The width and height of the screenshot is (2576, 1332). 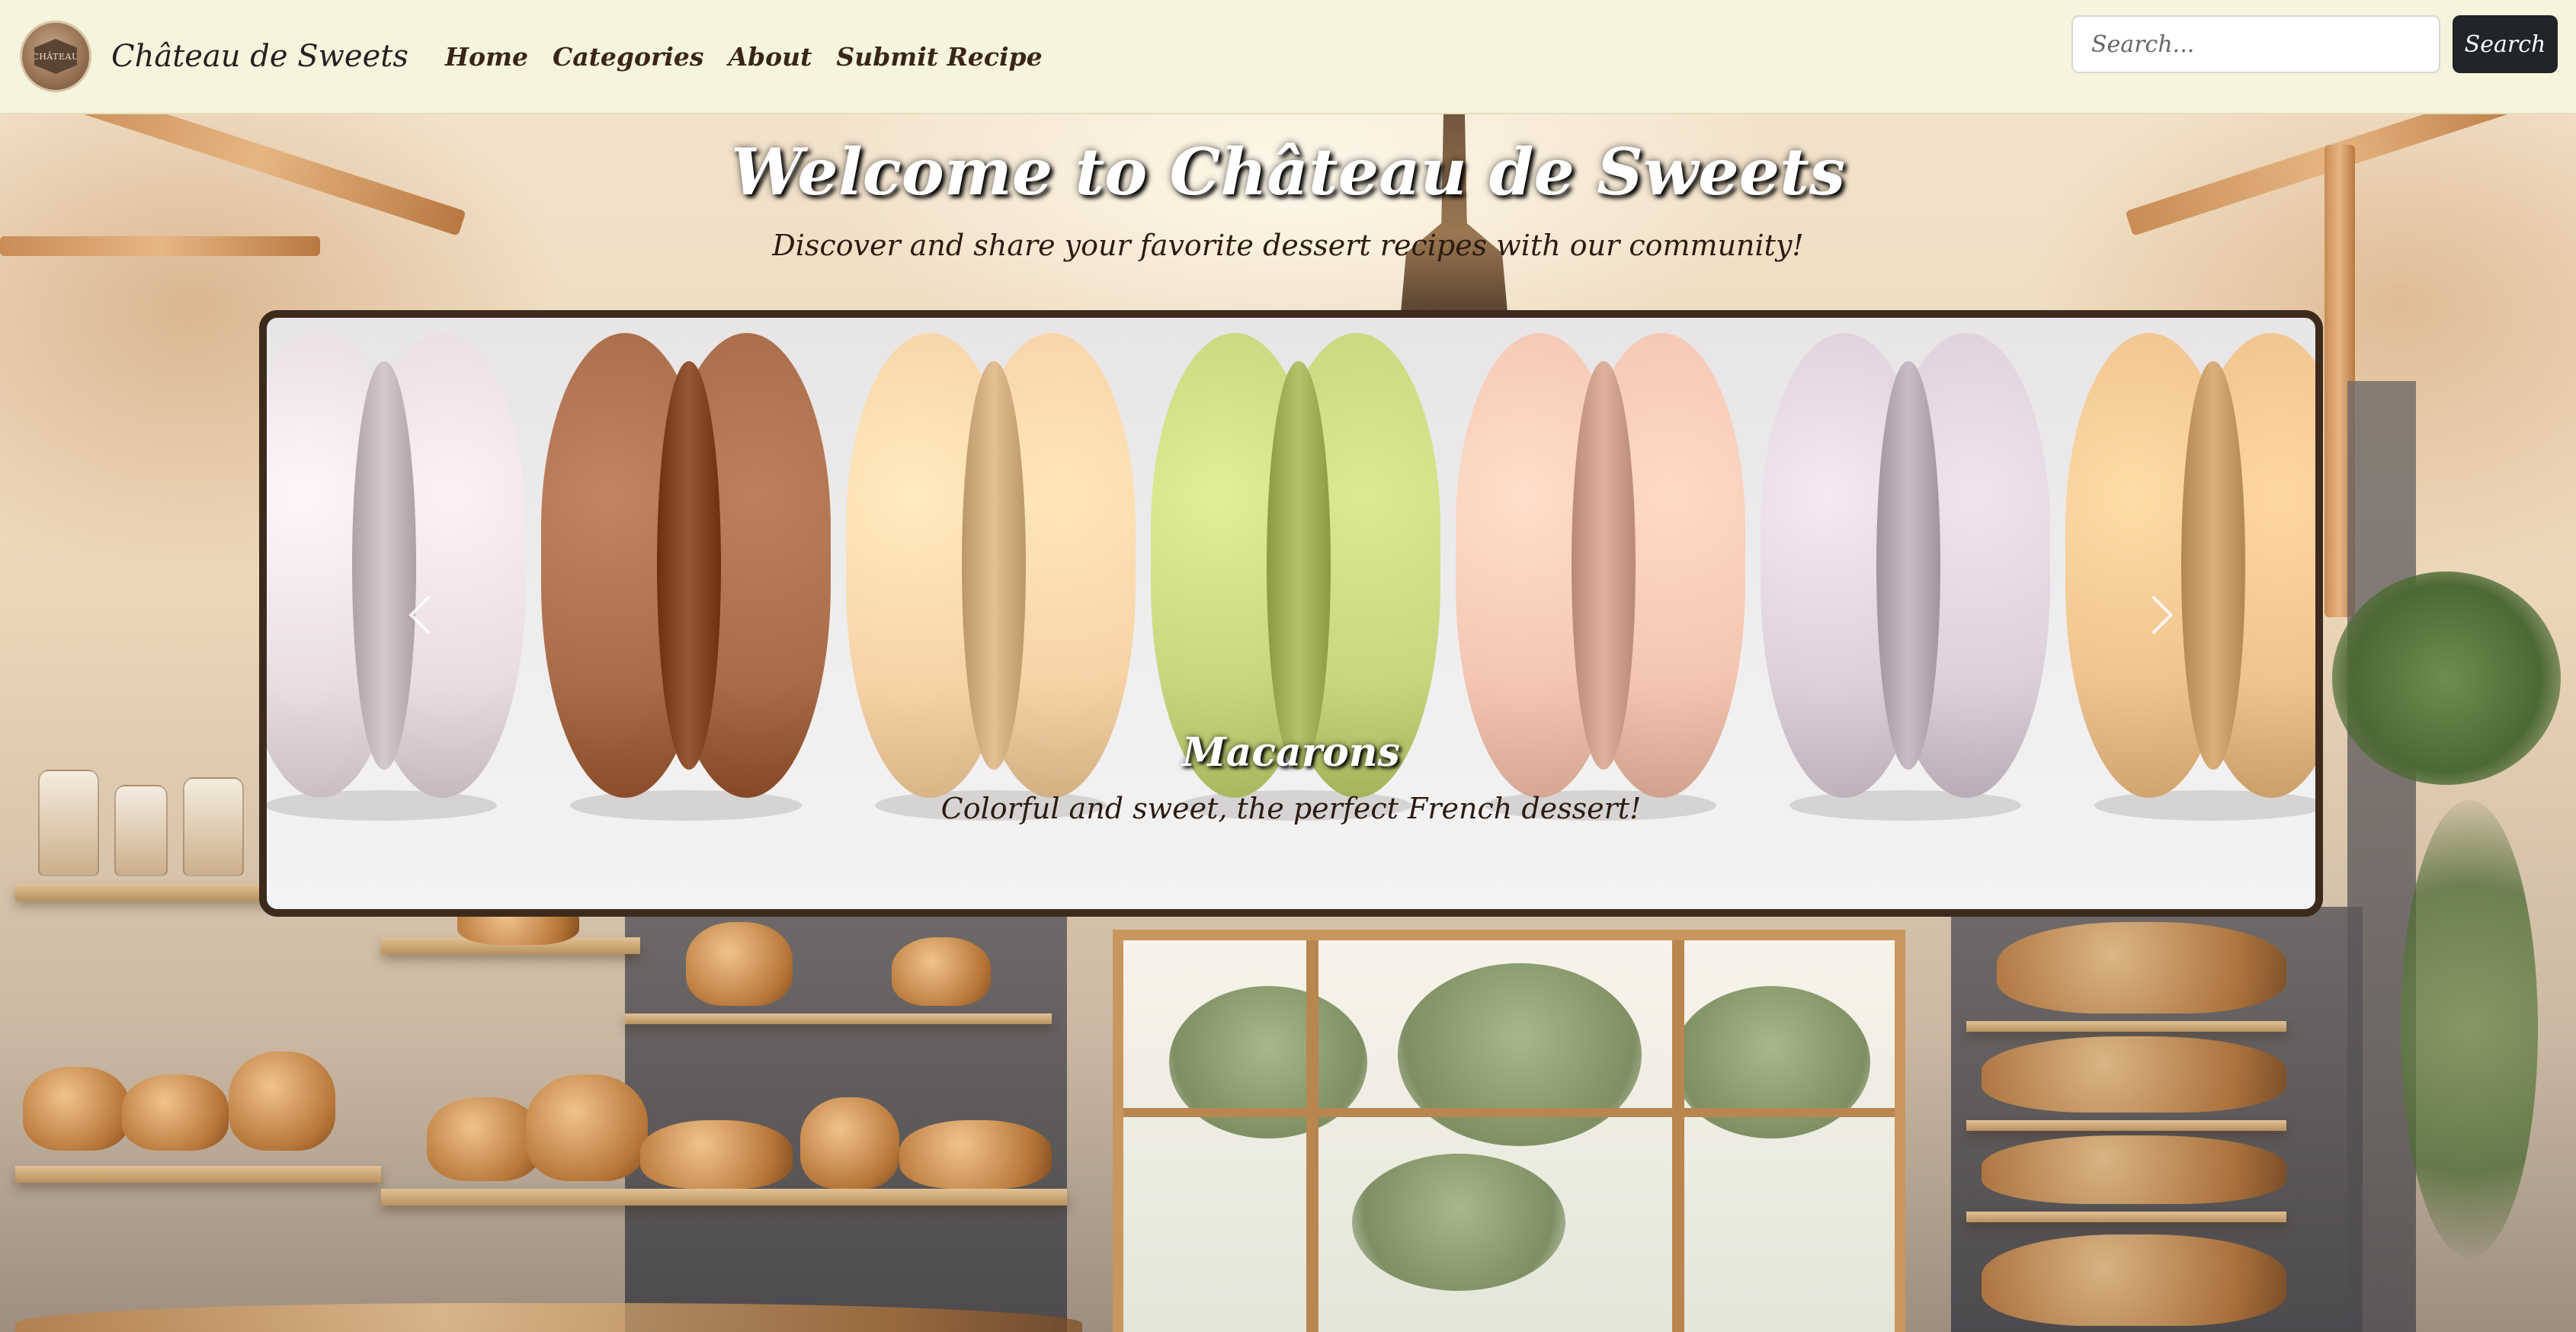 What do you see at coordinates (2154, 615) in the screenshot?
I see `chevron-right-icon` at bounding box center [2154, 615].